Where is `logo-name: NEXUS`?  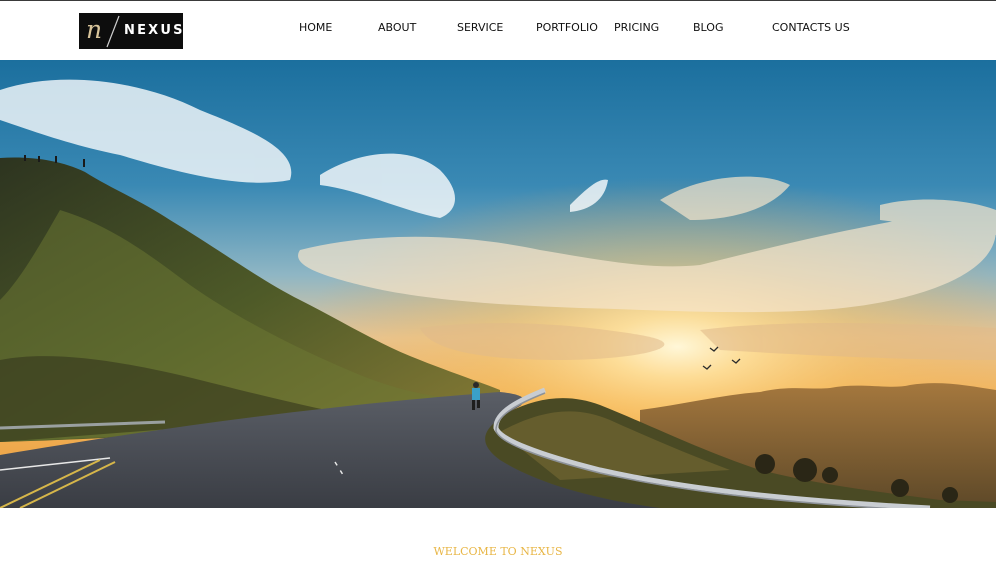 logo-name: NEXUS is located at coordinates (153, 30).